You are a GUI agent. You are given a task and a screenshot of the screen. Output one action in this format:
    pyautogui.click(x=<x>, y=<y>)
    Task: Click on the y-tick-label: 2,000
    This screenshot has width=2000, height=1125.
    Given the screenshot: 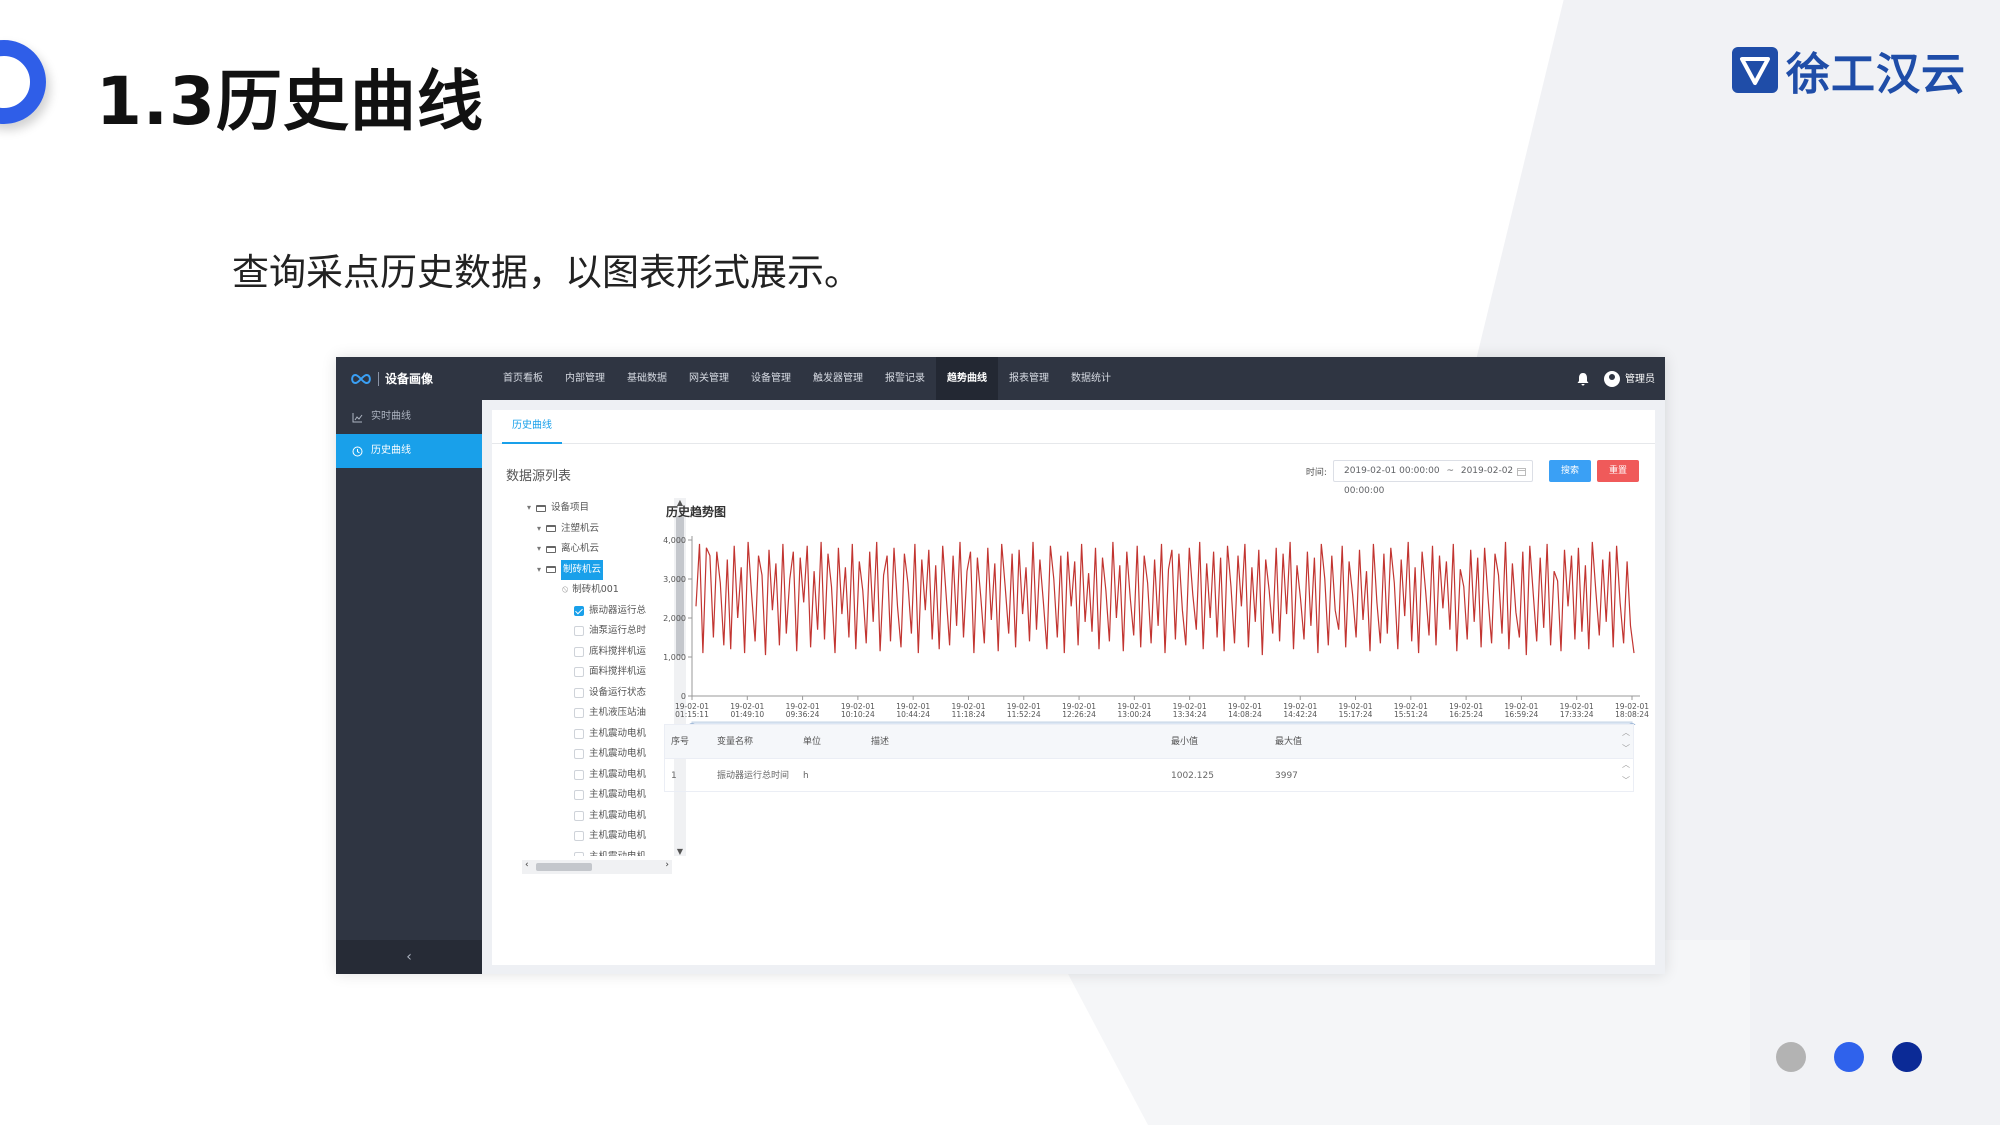 What is the action you would take?
    pyautogui.click(x=674, y=618)
    